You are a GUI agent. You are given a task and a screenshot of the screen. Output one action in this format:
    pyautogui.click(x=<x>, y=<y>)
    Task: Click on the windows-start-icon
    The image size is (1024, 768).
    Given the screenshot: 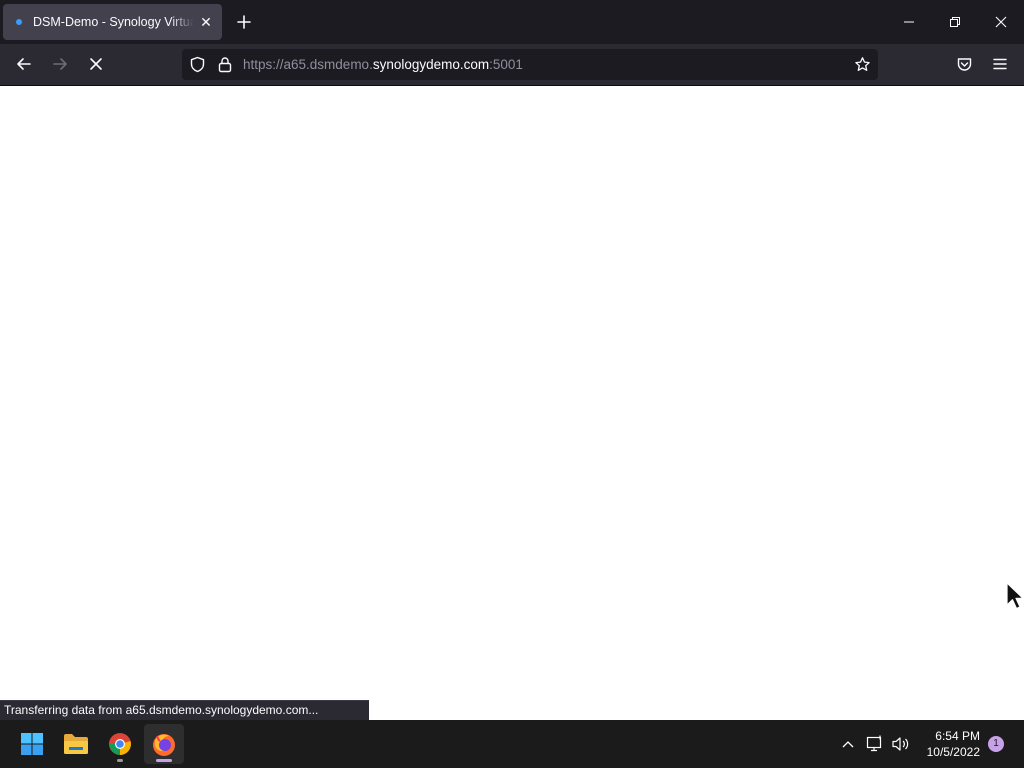 What is the action you would take?
    pyautogui.click(x=32, y=744)
    